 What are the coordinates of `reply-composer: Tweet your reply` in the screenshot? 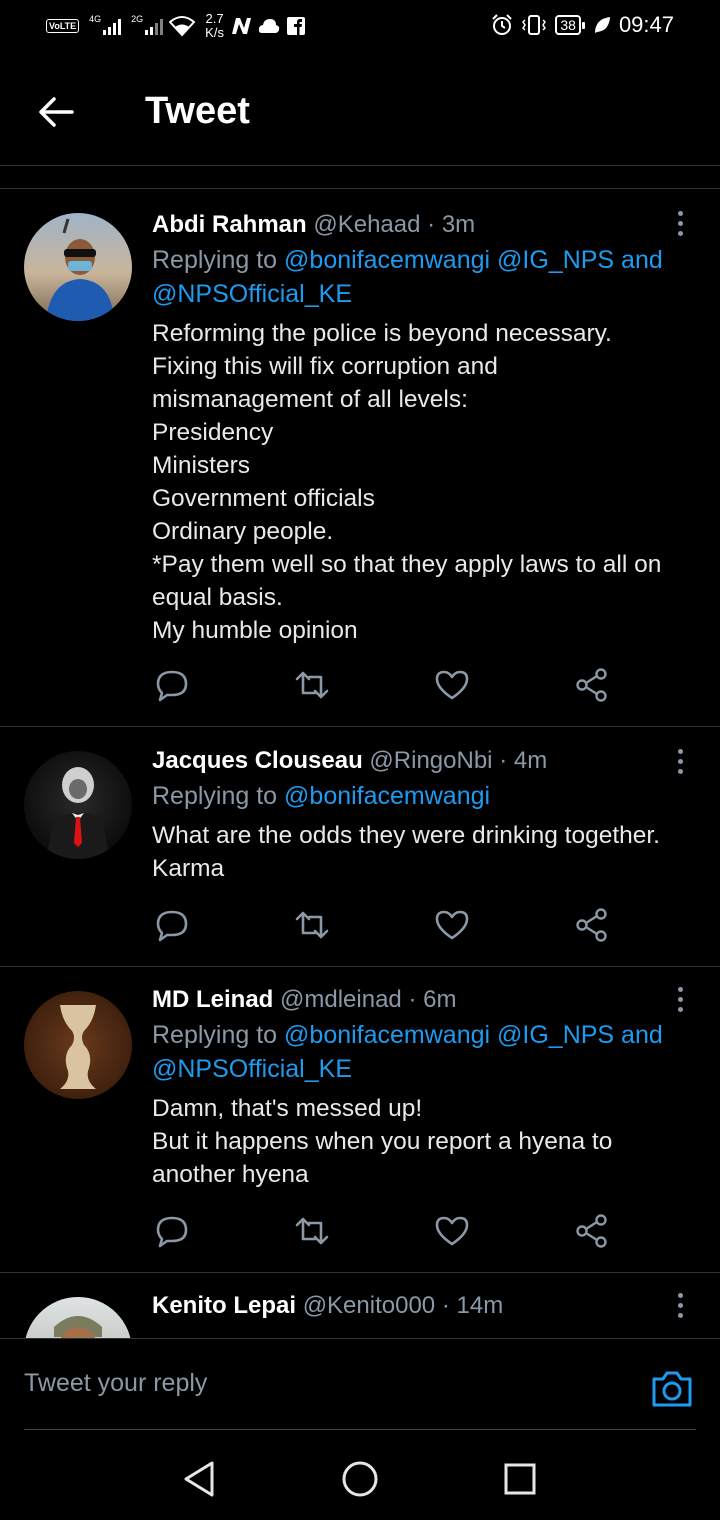 It's located at (360, 1384).